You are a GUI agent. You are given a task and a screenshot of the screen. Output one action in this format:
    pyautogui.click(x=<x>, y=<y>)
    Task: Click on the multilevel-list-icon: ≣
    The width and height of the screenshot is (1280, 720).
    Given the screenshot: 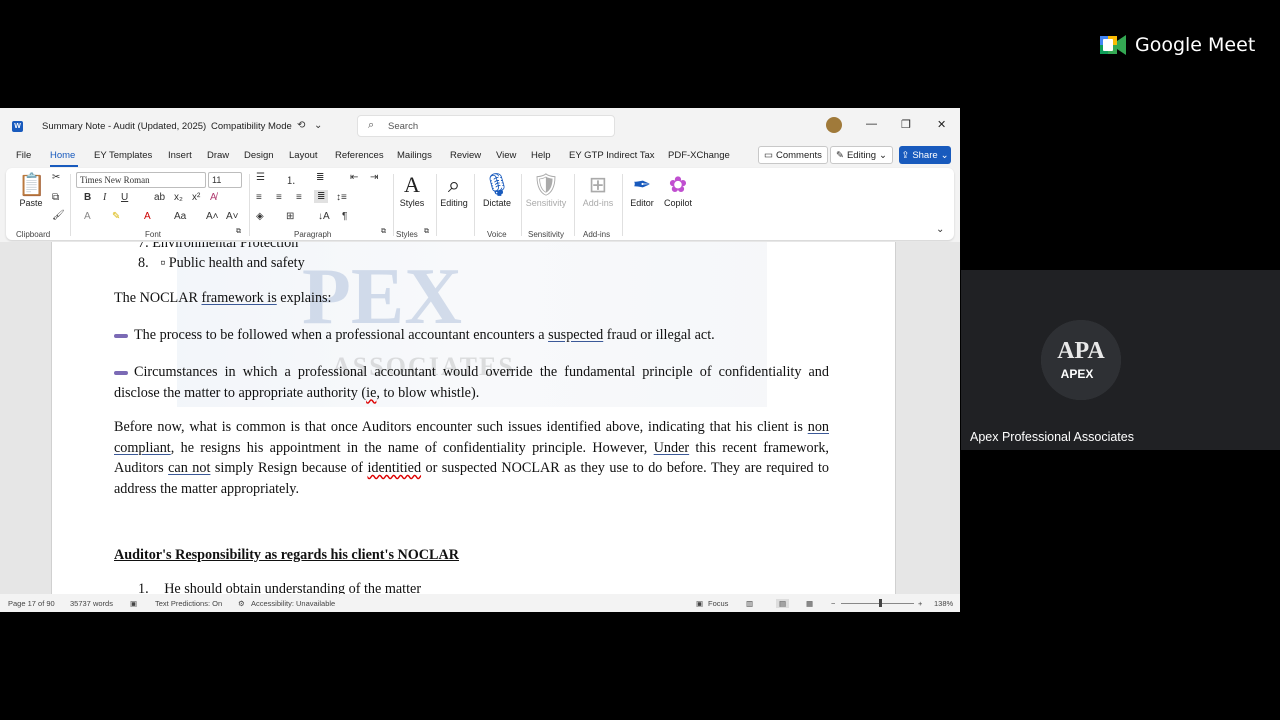 What is the action you would take?
    pyautogui.click(x=320, y=177)
    